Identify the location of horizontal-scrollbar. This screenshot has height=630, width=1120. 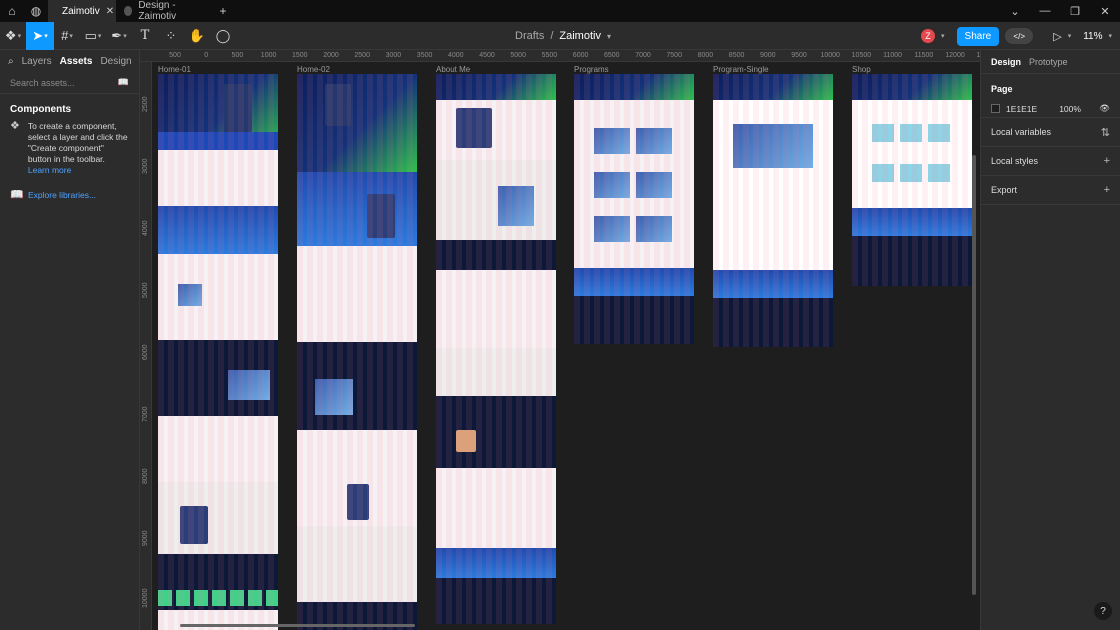
(297, 625).